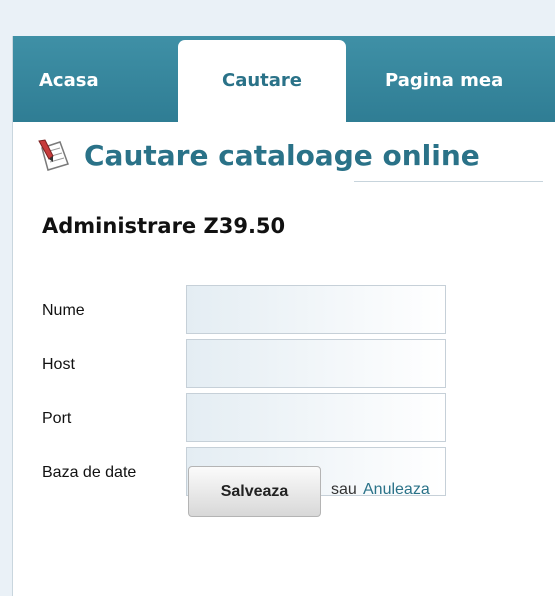 The height and width of the screenshot is (596, 555). I want to click on page-title: Cautare cataloage online, so click(282, 155).